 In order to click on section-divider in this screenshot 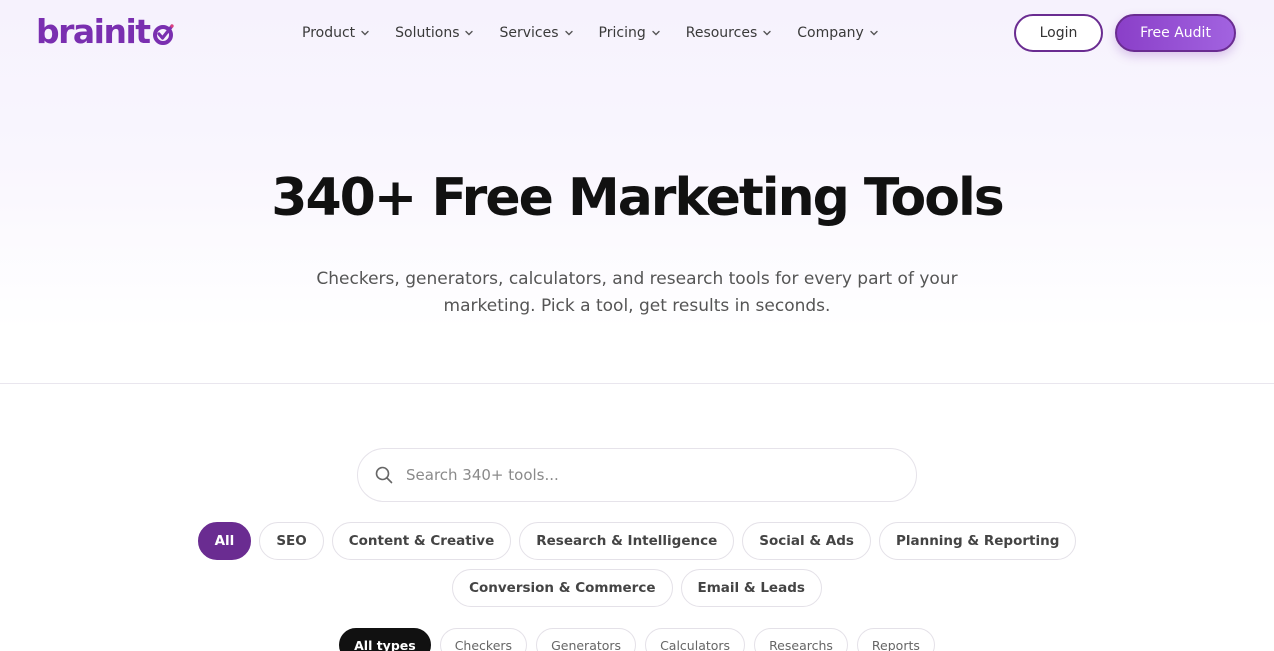, I will do `click(637, 383)`.